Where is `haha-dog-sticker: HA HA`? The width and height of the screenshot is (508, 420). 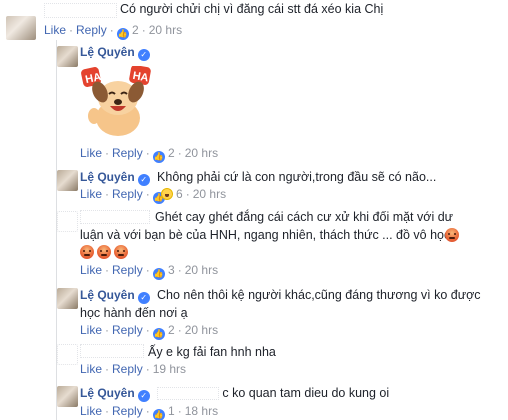
haha-dog-sticker: HA HA is located at coordinates (116, 101).